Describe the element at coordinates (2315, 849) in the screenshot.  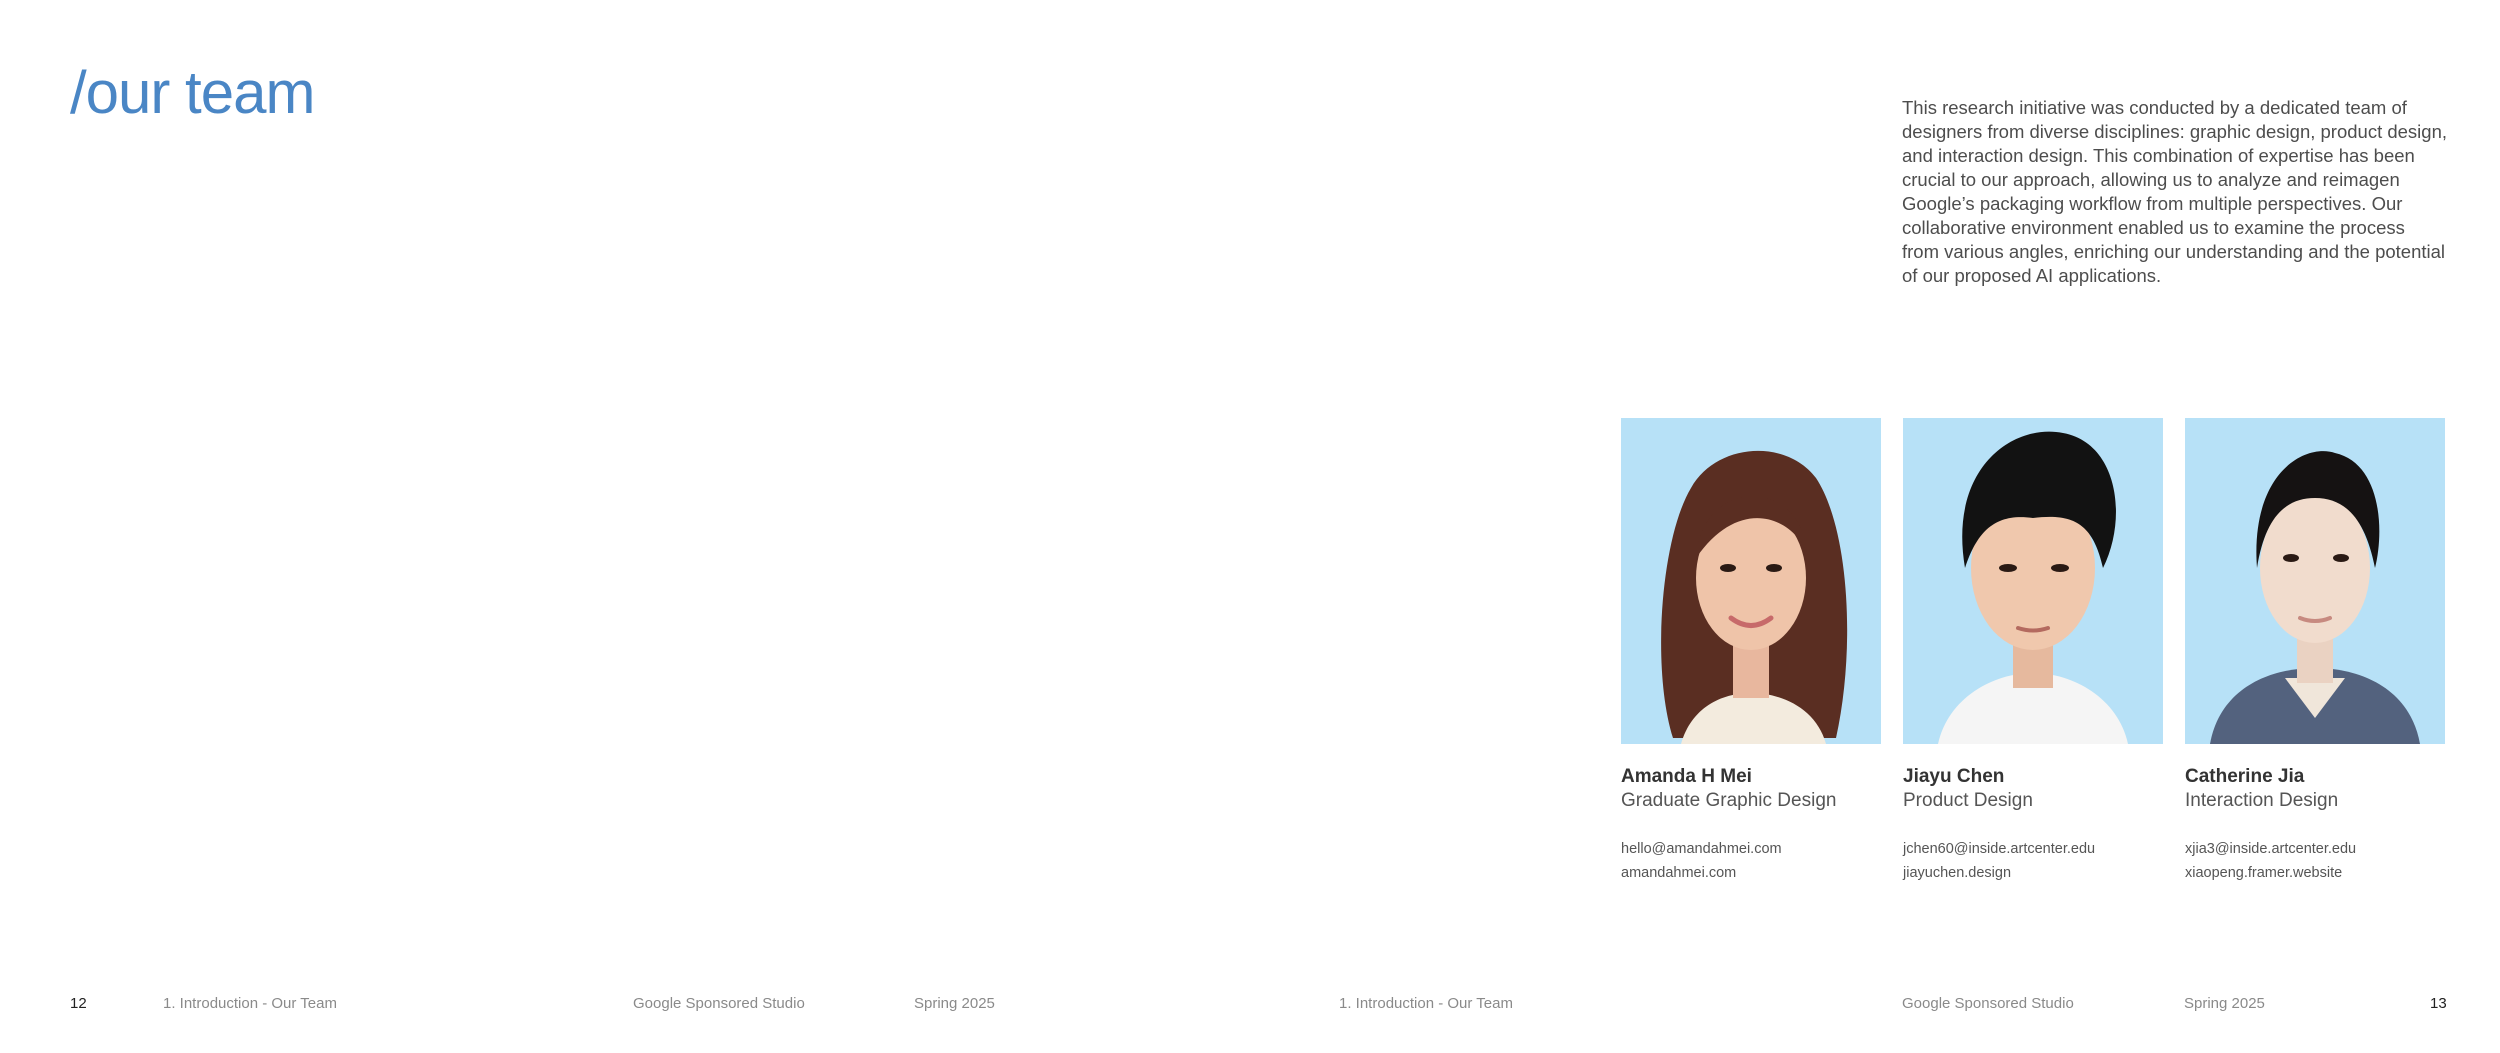
I see `member-email: xjia3@inside.artcenter.edu` at that location.